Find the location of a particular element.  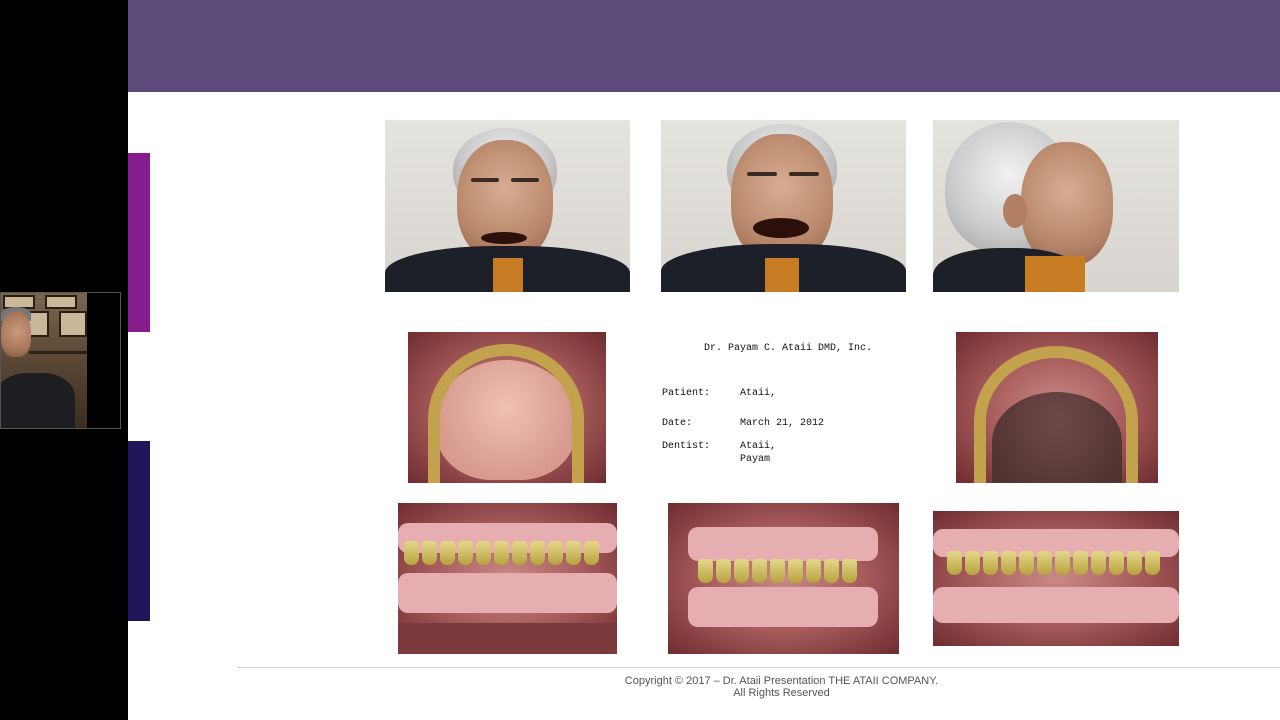

patient-label: Patient: is located at coordinates (686, 393).